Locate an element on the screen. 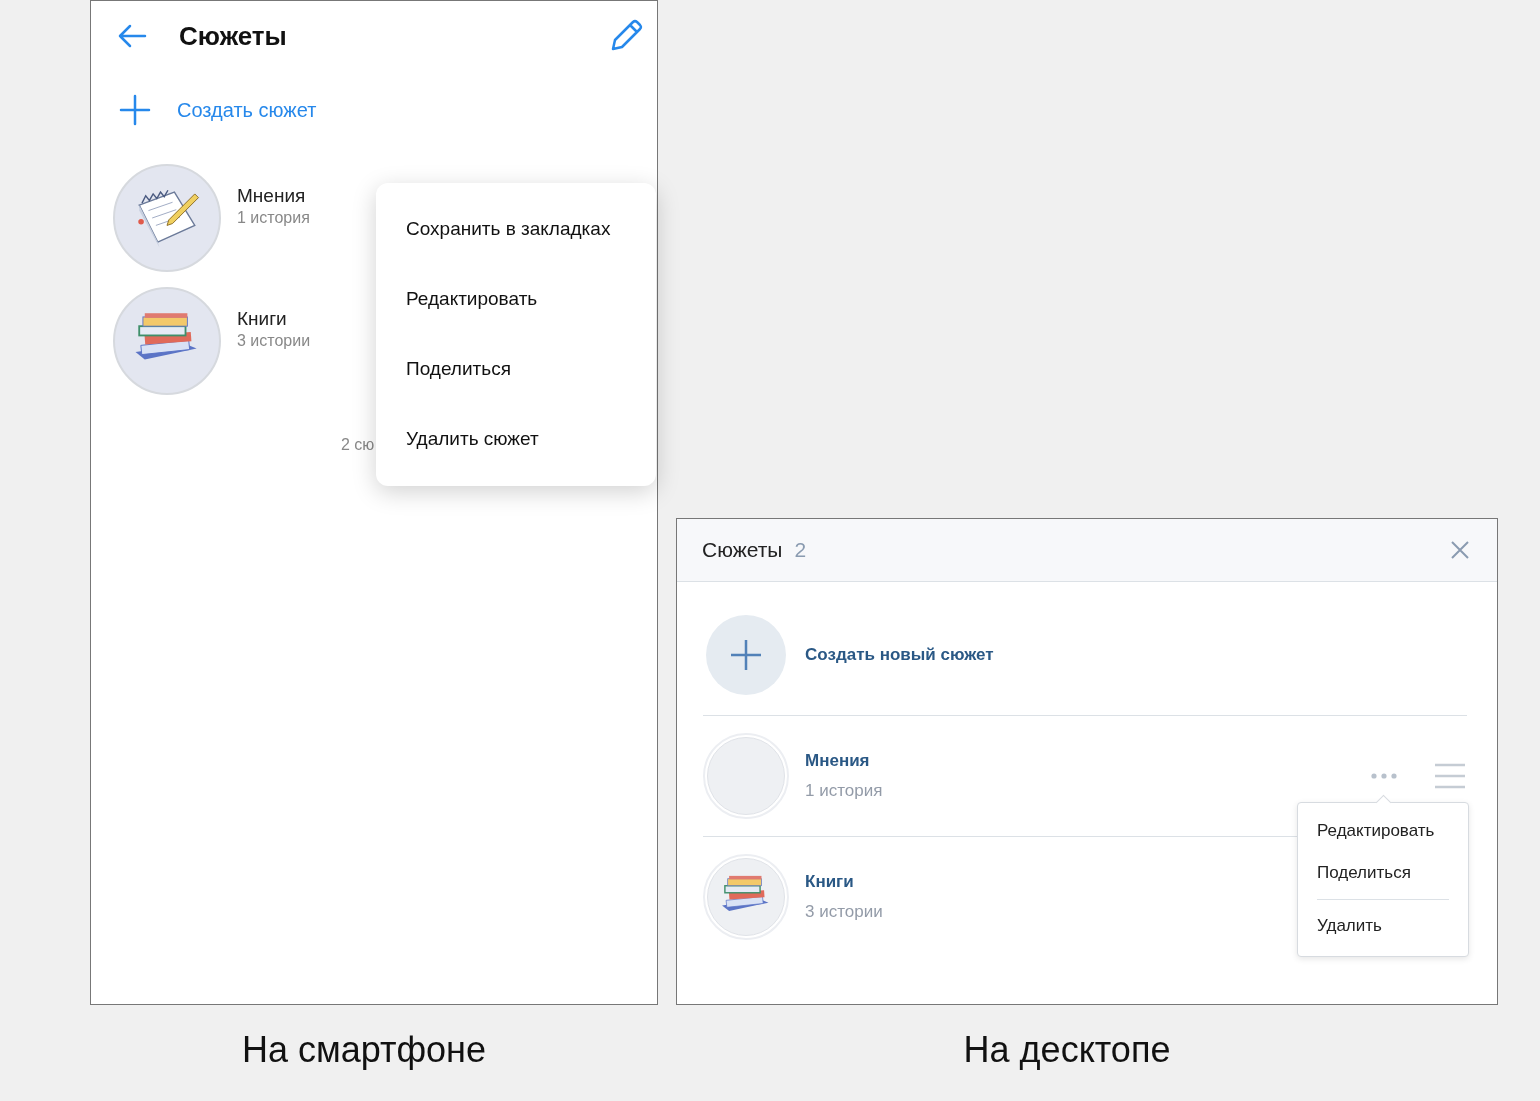  menu-item: Удалить is located at coordinates (1383, 927).